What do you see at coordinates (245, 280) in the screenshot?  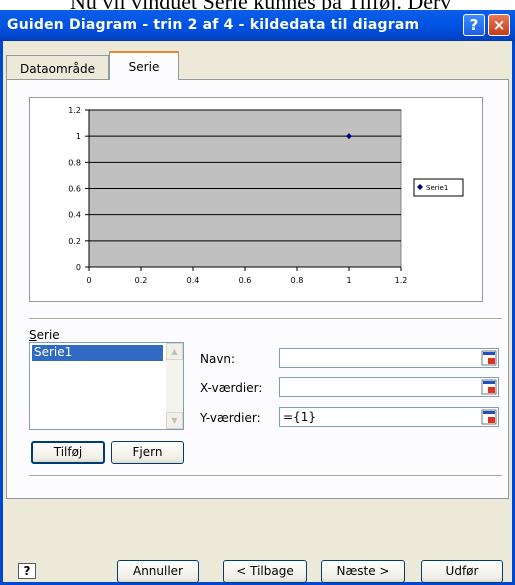 I see `x-tick-label: 0.6` at bounding box center [245, 280].